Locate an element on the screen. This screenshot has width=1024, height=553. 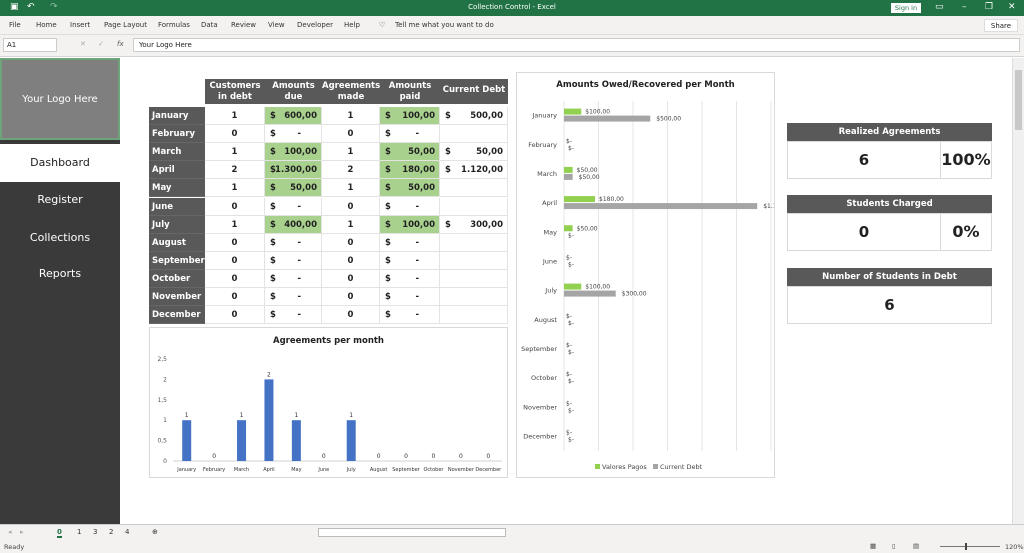
horizontal-scrollbar is located at coordinates (412, 532).